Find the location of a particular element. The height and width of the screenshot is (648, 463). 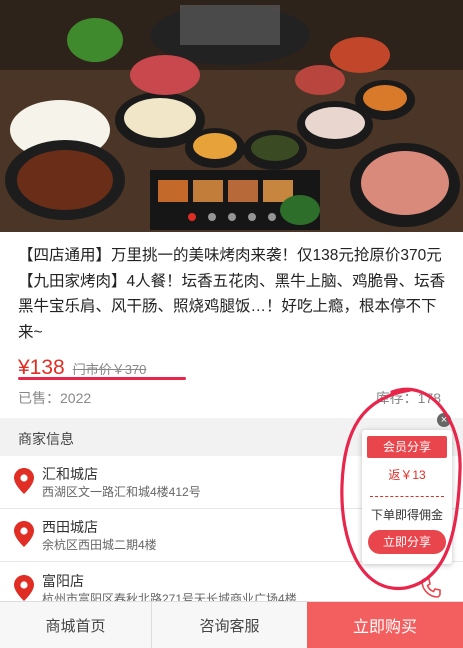

store-name: 西田城店 is located at coordinates (70, 527).